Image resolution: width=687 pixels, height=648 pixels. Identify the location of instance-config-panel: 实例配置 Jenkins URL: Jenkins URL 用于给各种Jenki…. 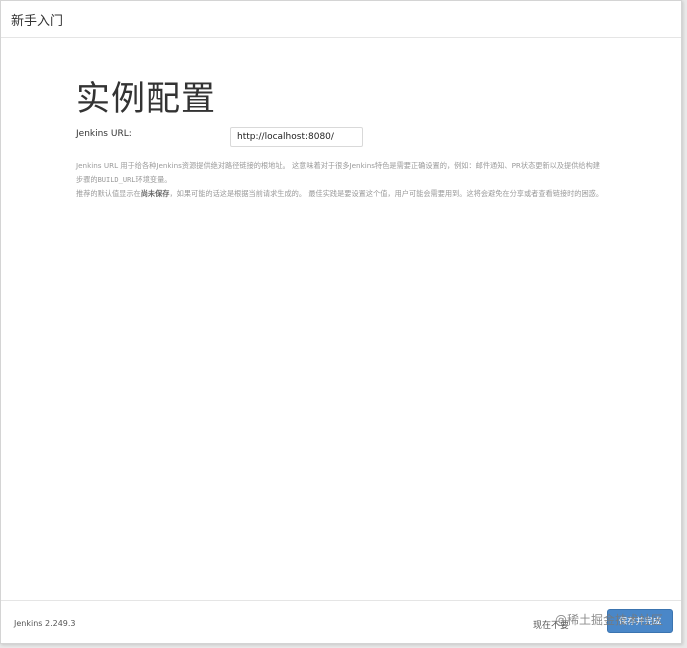
(346, 140).